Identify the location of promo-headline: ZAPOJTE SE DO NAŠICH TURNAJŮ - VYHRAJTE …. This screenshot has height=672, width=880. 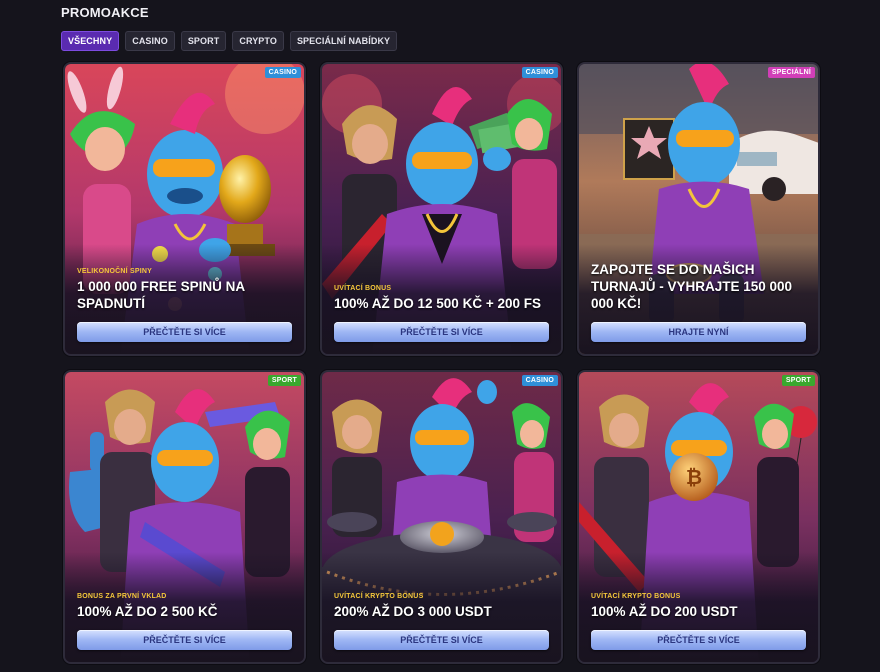
(692, 286).